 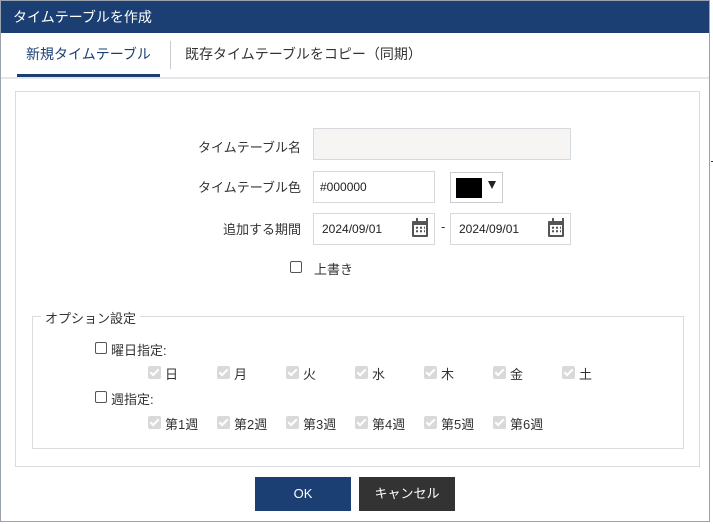 I want to click on color-swatch, so click(x=469, y=188).